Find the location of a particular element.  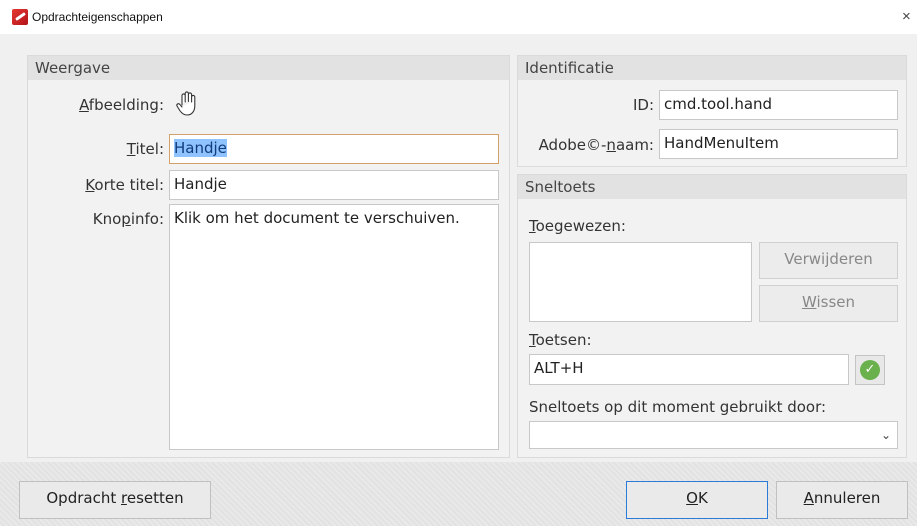

weergave-header: Weergave is located at coordinates (268, 68).